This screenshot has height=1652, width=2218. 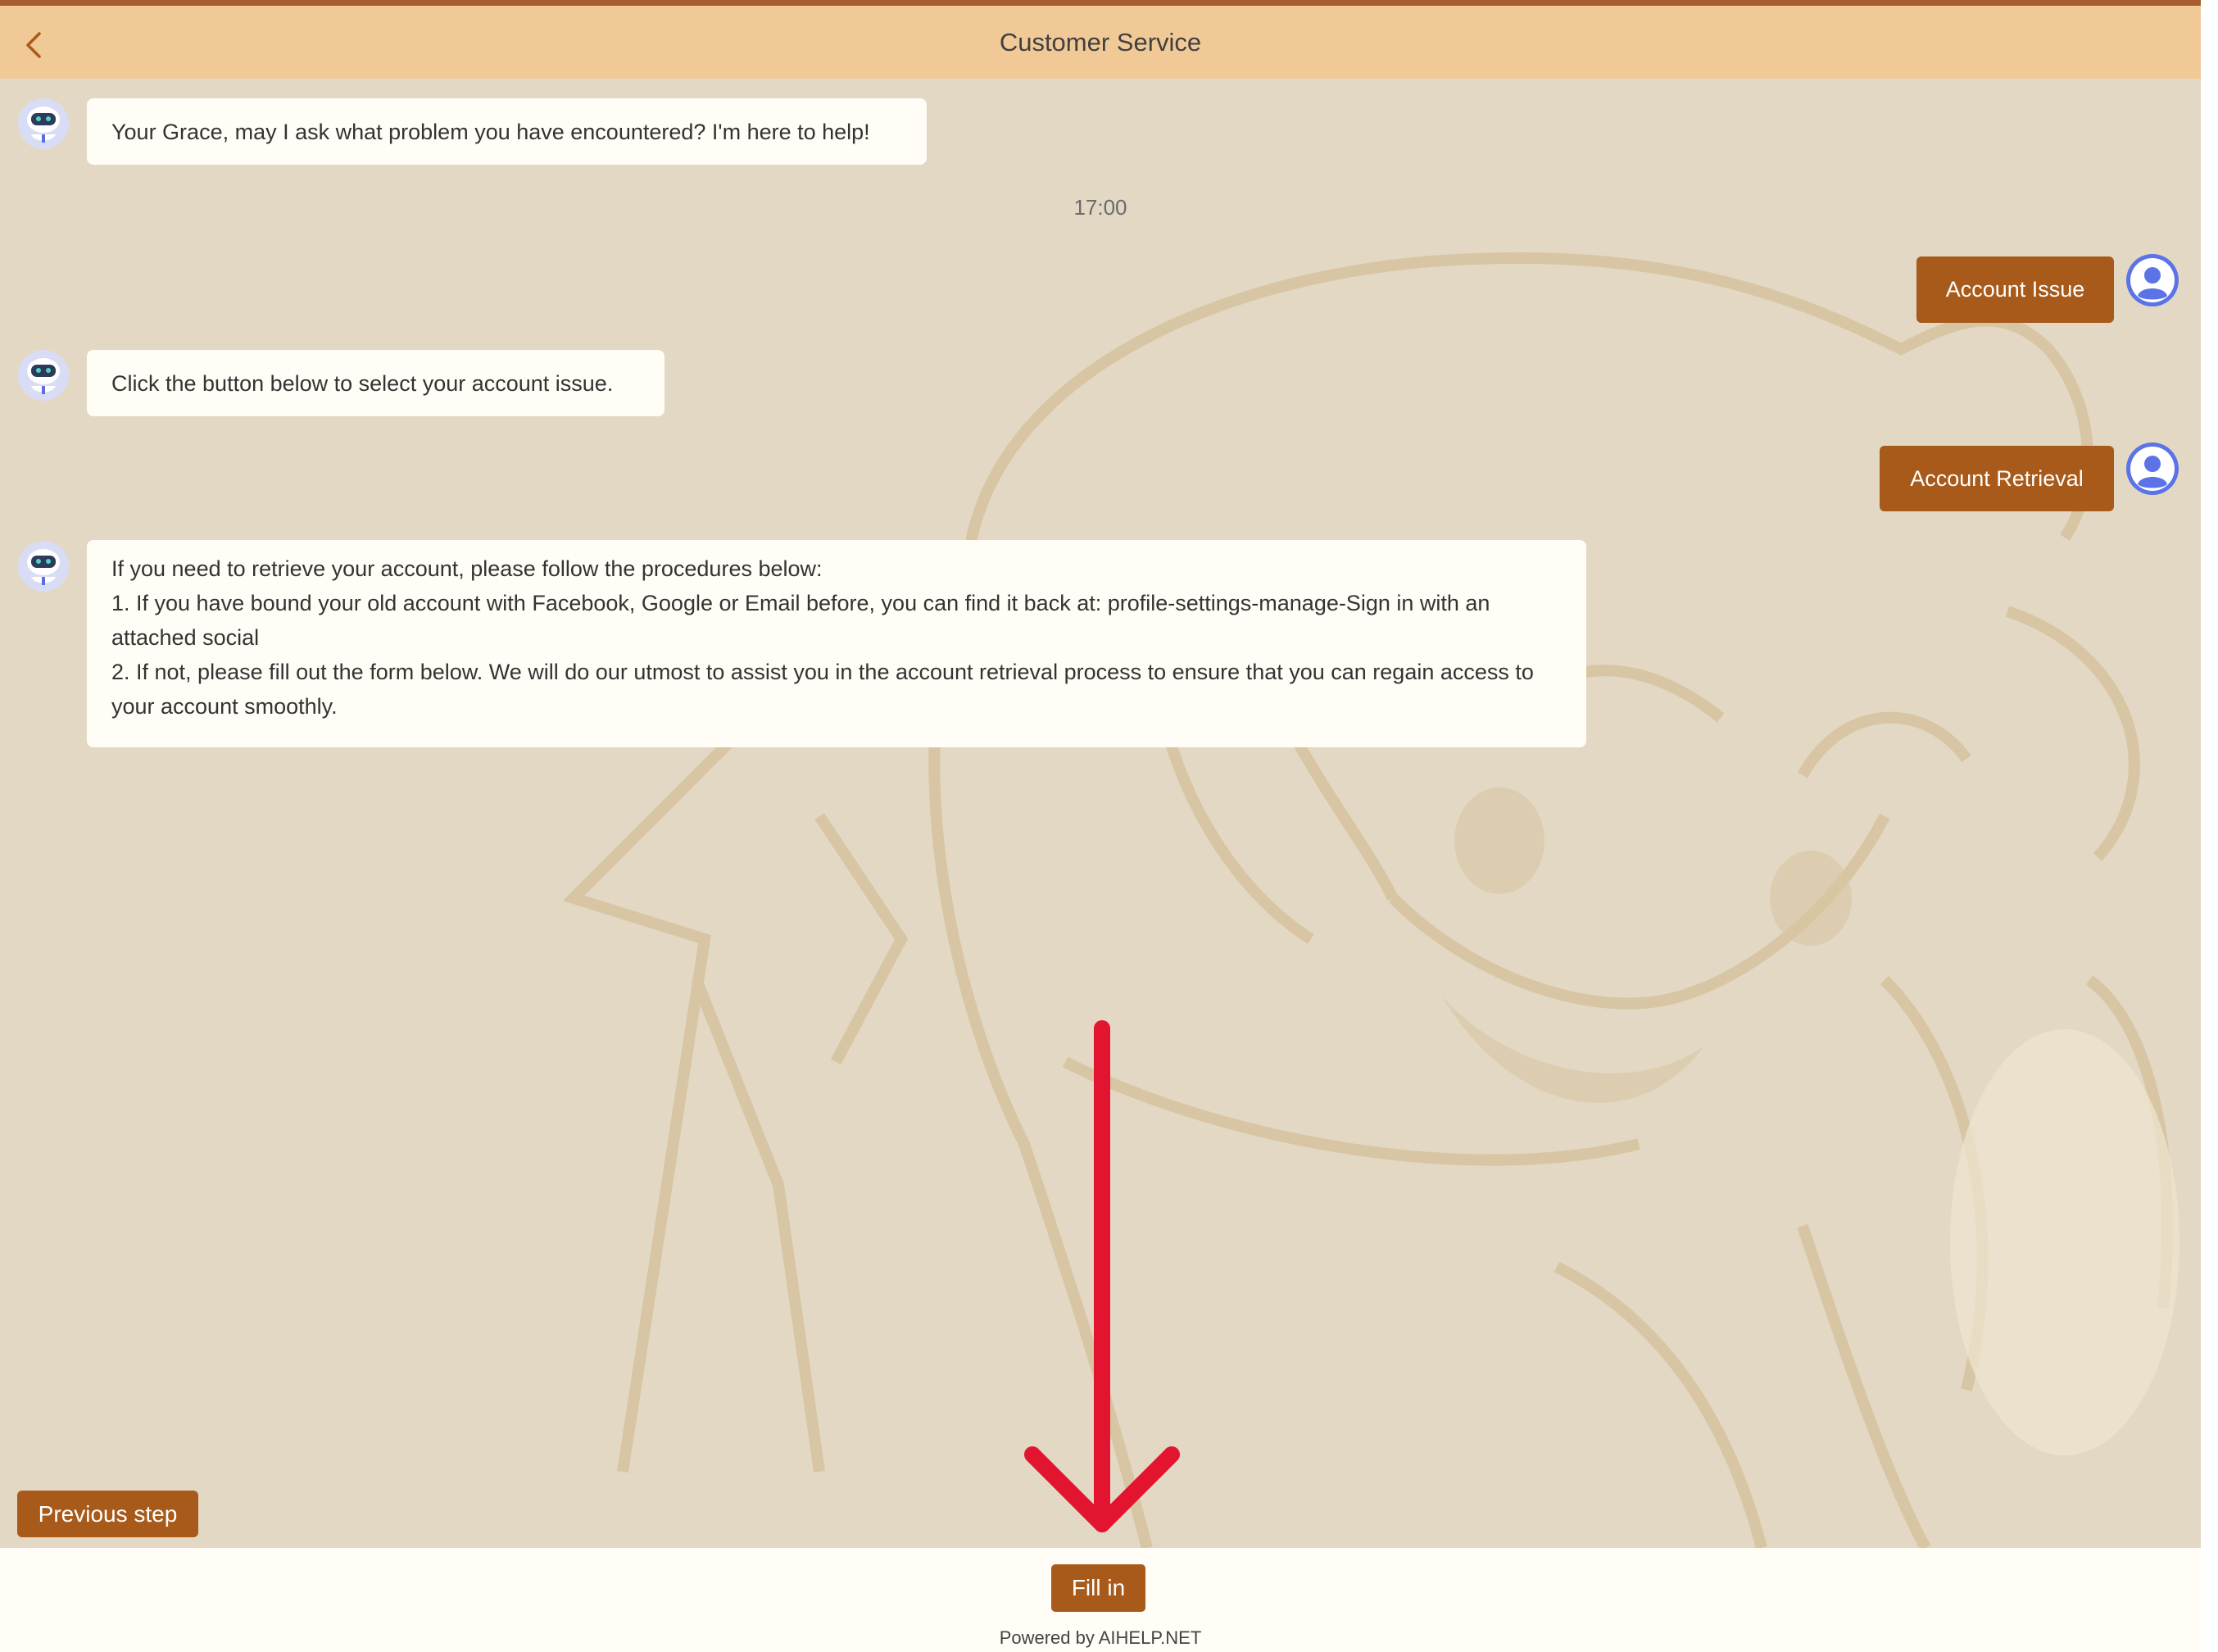 I want to click on user-message-text: Account Issue, so click(x=2015, y=289).